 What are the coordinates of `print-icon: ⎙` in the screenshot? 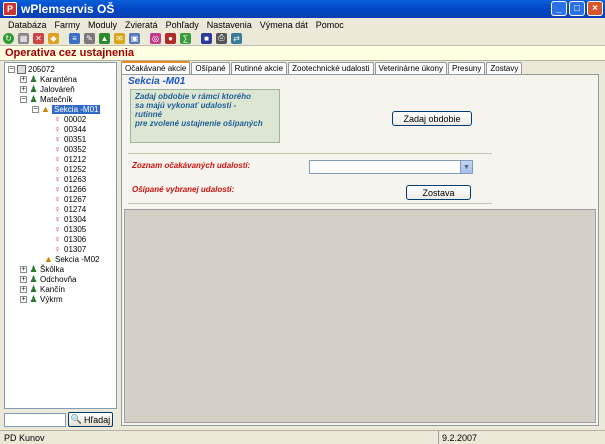 It's located at (221, 38).